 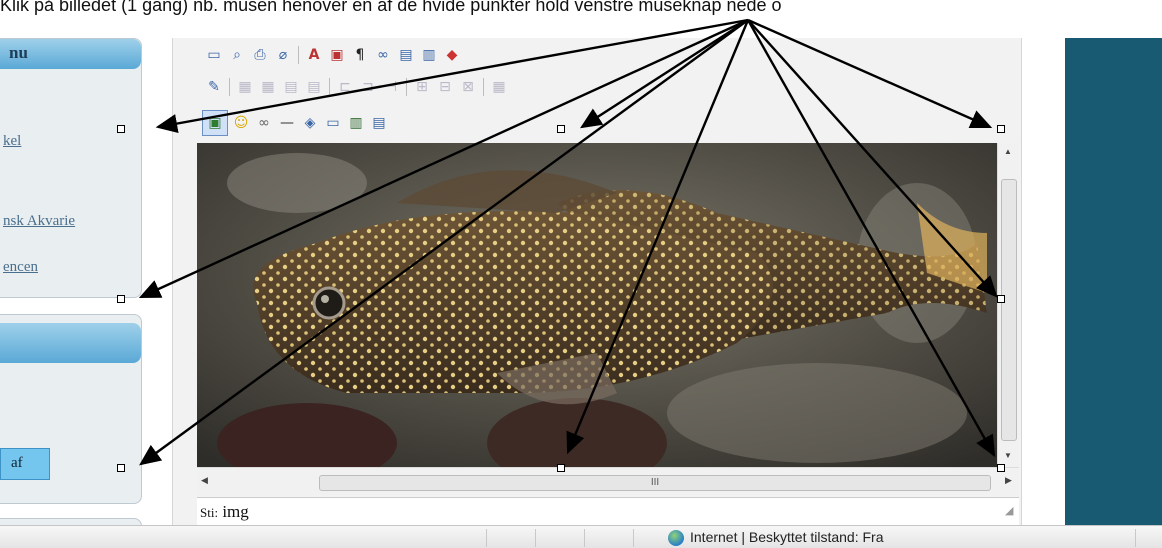 What do you see at coordinates (452, 76) in the screenshot?
I see `arrow-to-sidebar-top` at bounding box center [452, 76].